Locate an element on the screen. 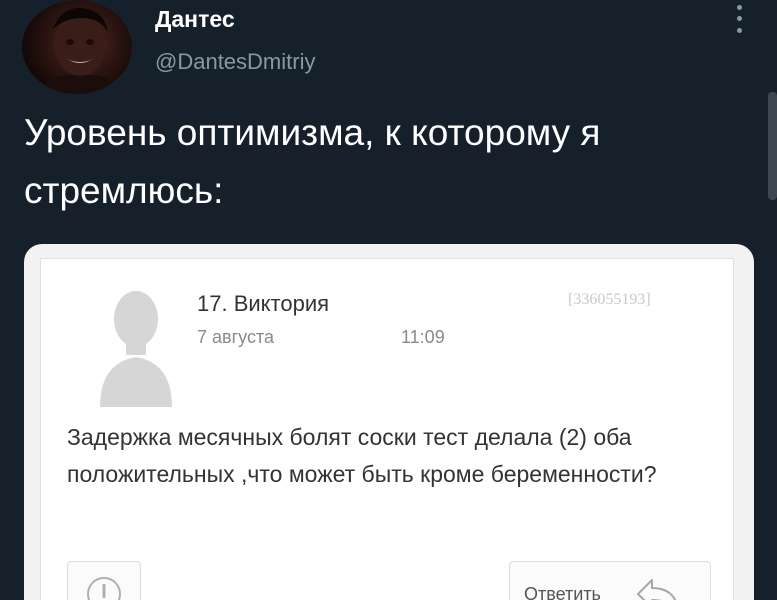 This screenshot has width=777, height=600. author-avatar is located at coordinates (77, 47).